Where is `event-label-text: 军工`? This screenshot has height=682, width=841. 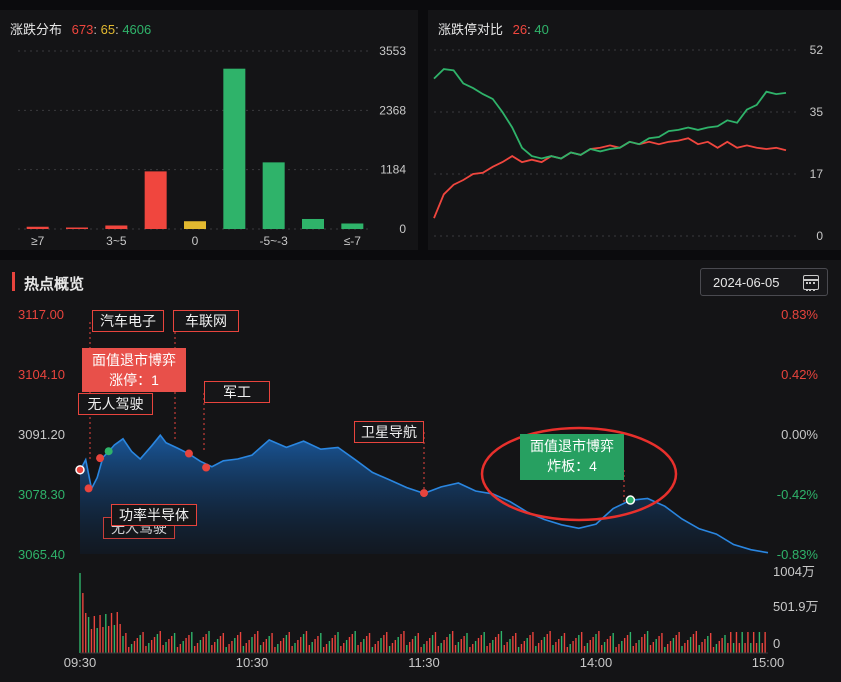 event-label-text: 军工 is located at coordinates (237, 392).